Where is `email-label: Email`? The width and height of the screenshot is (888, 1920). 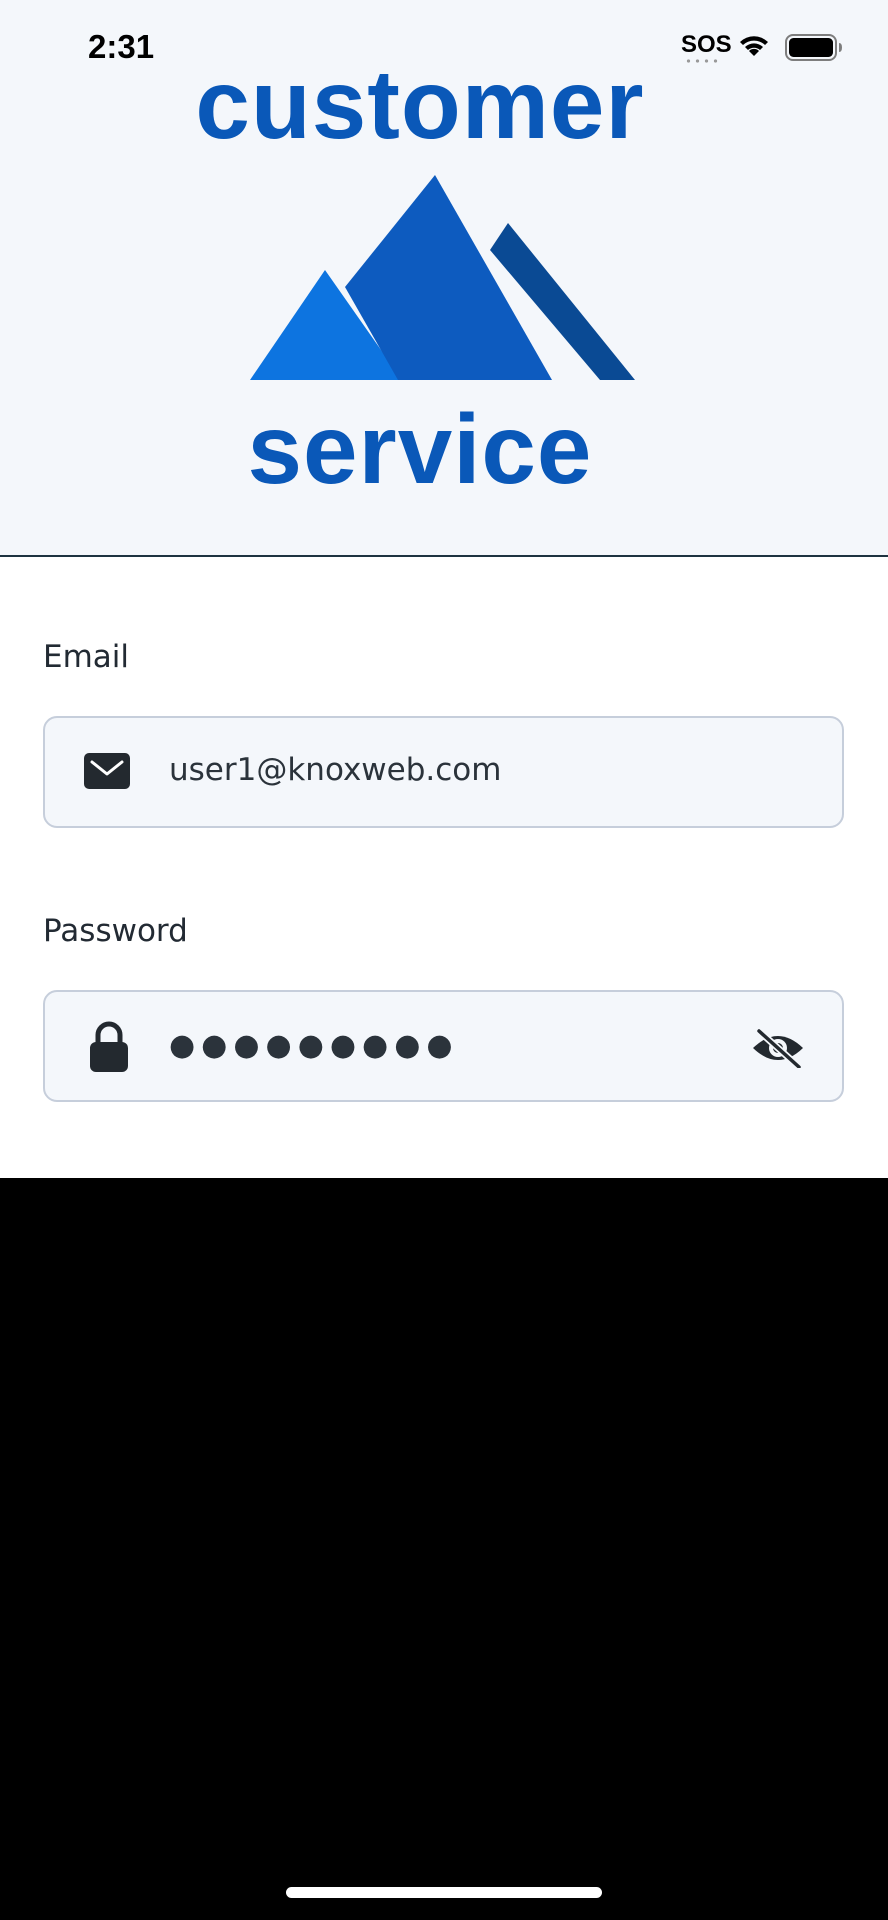 email-label: Email is located at coordinates (86, 657).